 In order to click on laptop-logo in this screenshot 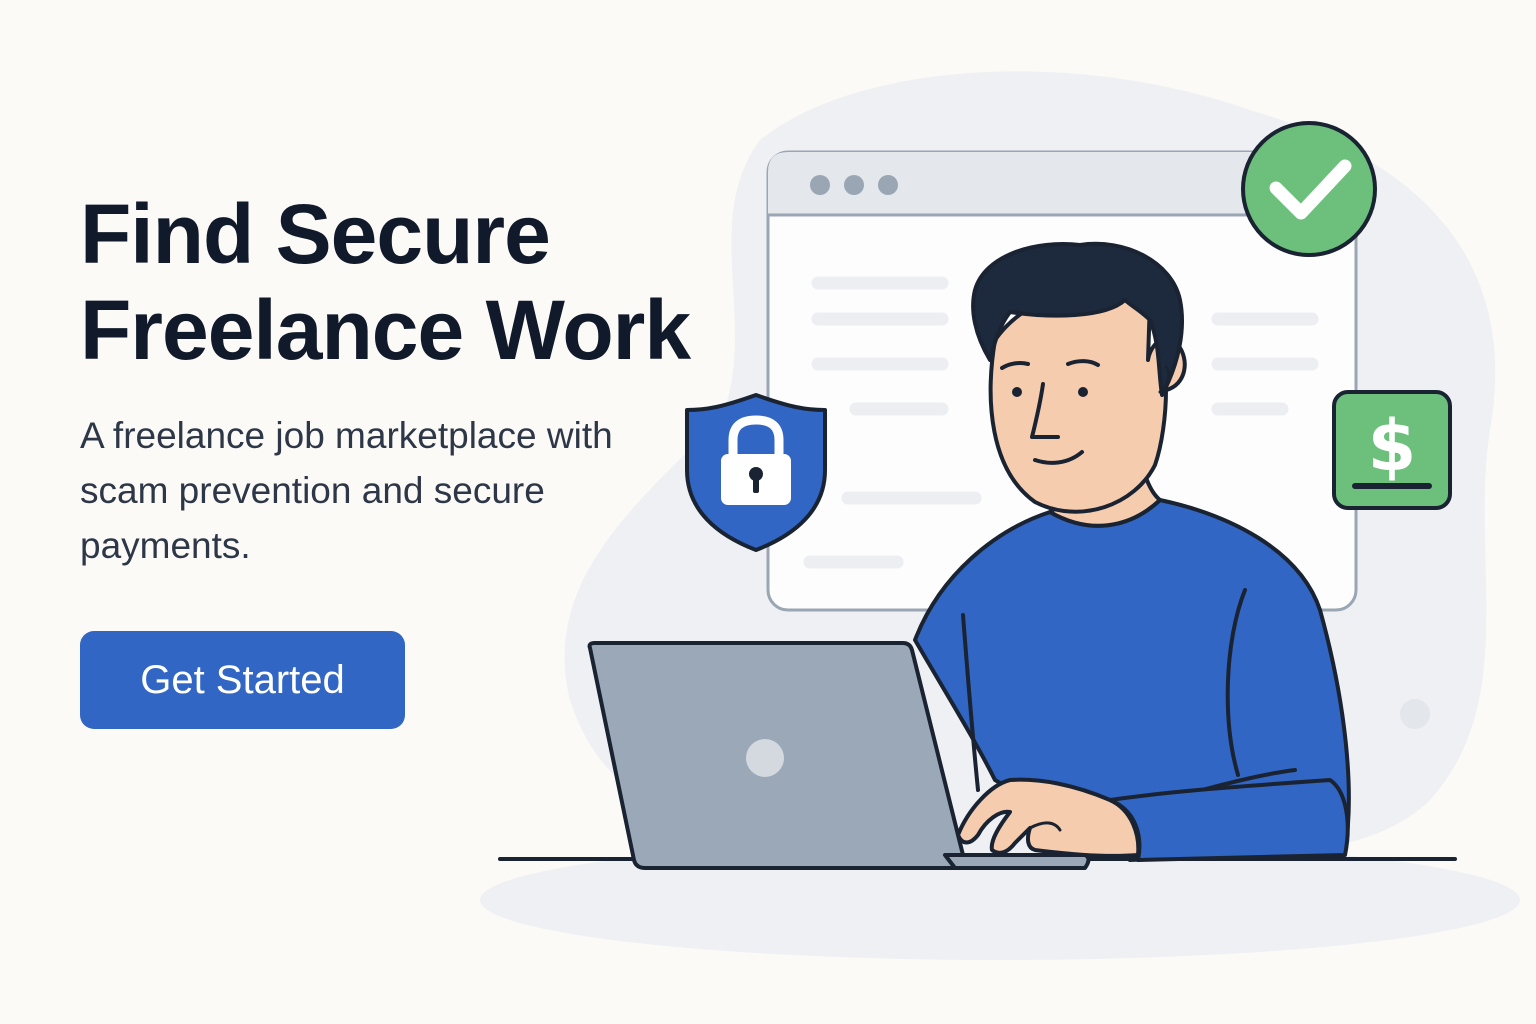, I will do `click(765, 758)`.